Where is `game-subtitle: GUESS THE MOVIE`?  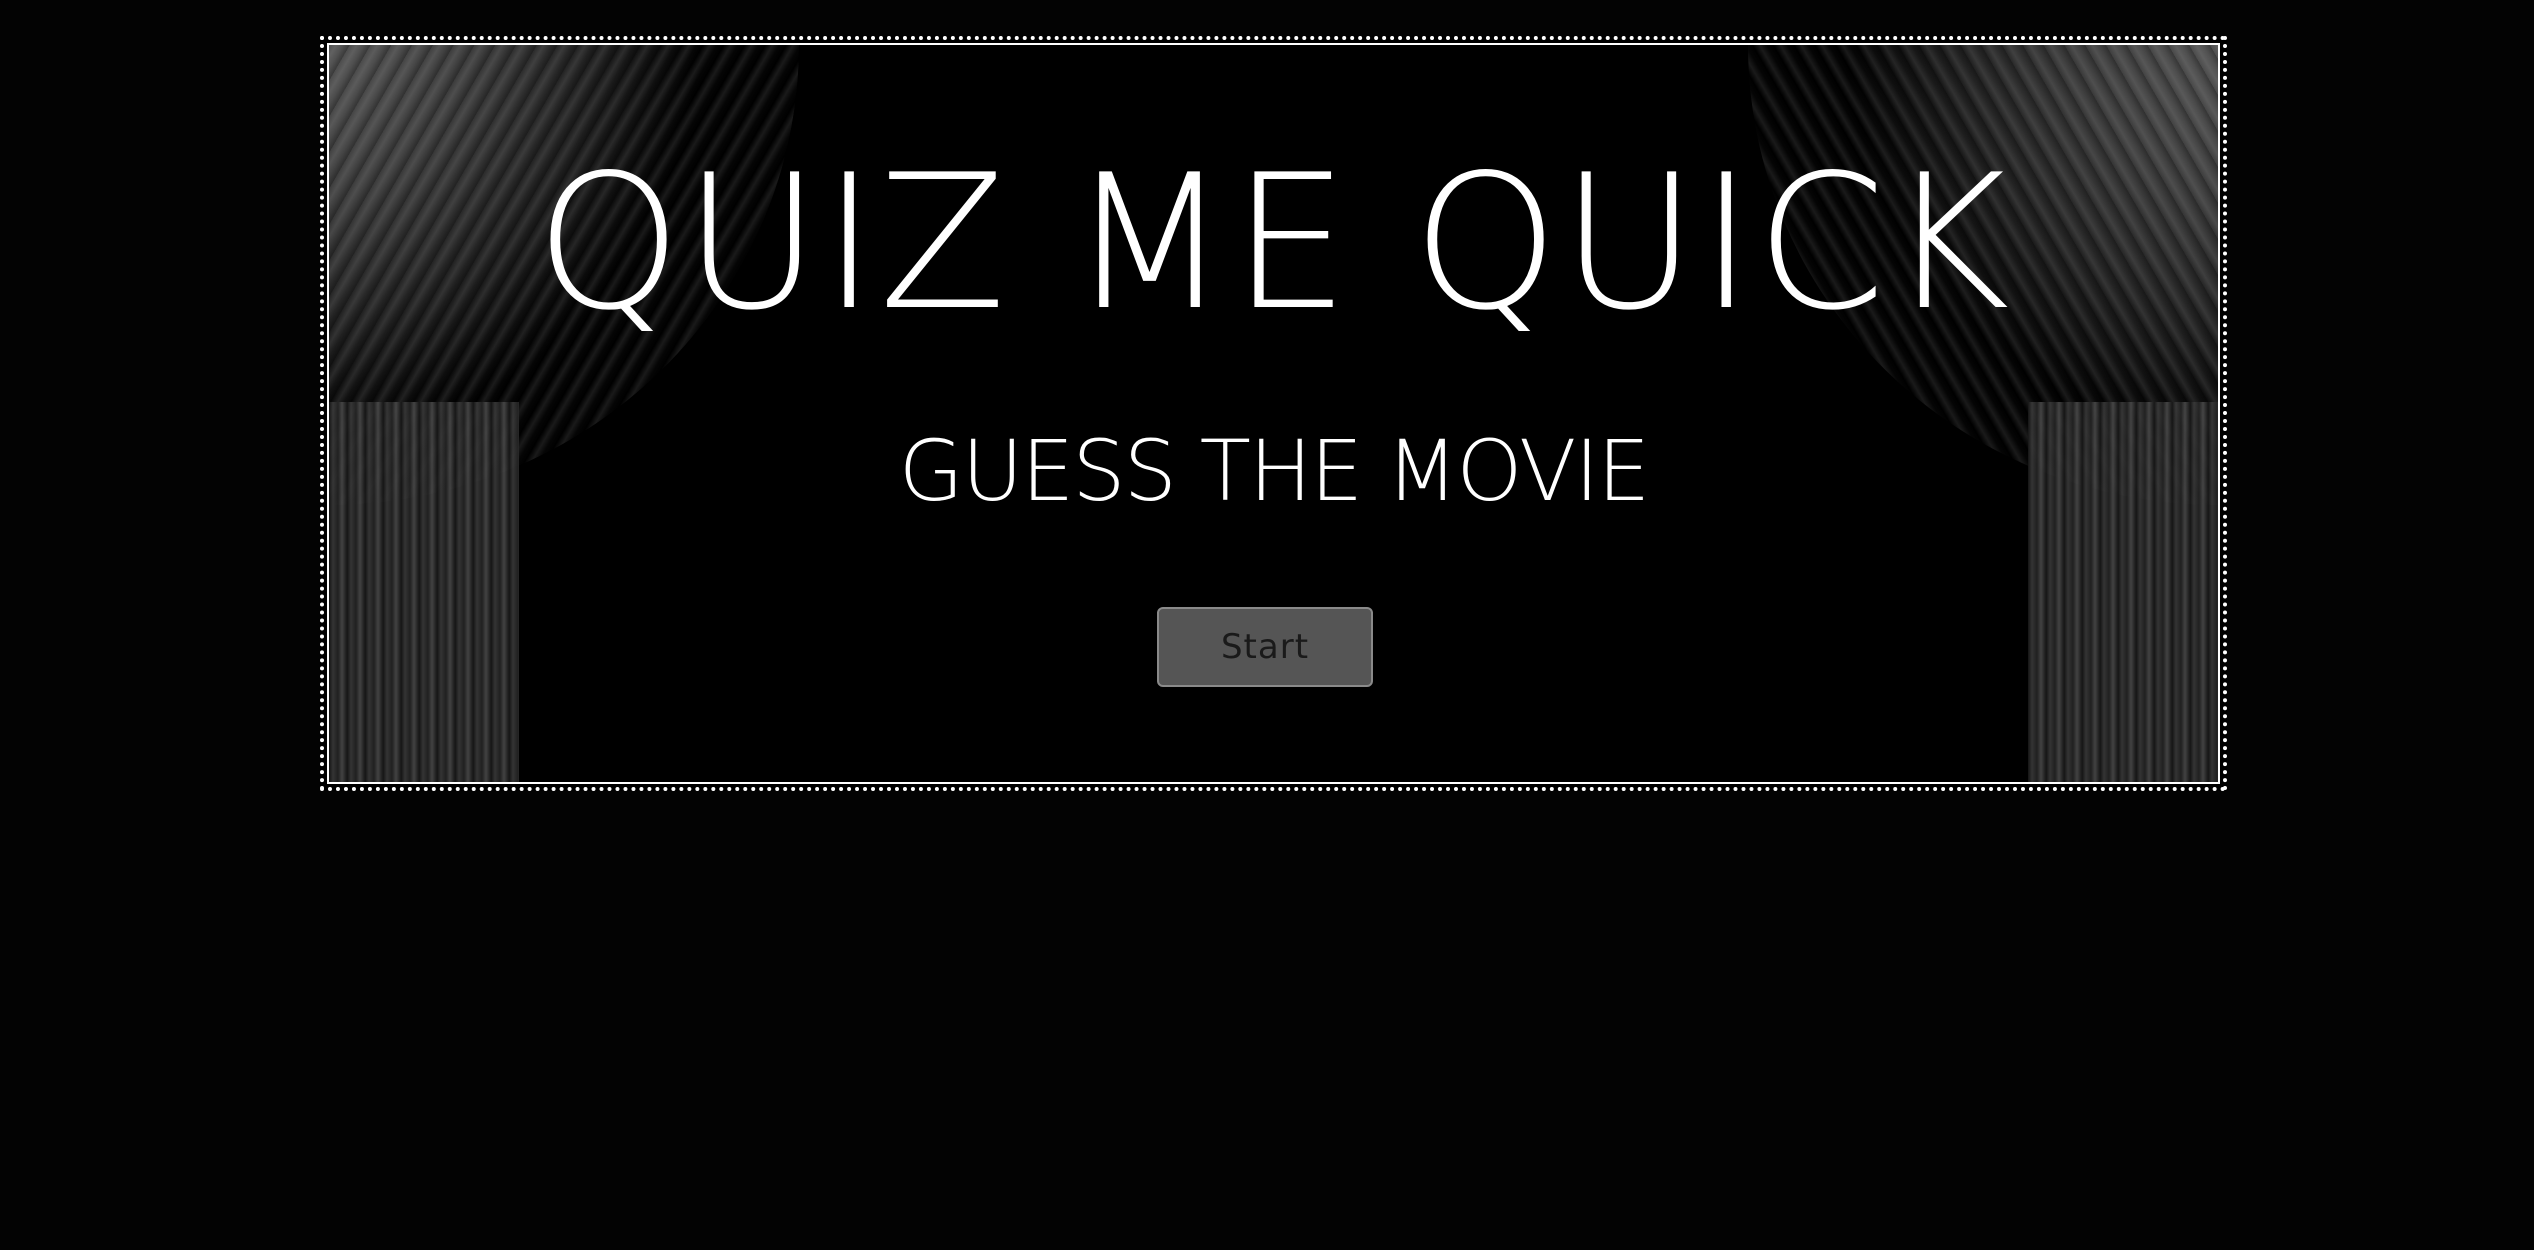
game-subtitle: GUESS THE MOVIE is located at coordinates (1274, 471).